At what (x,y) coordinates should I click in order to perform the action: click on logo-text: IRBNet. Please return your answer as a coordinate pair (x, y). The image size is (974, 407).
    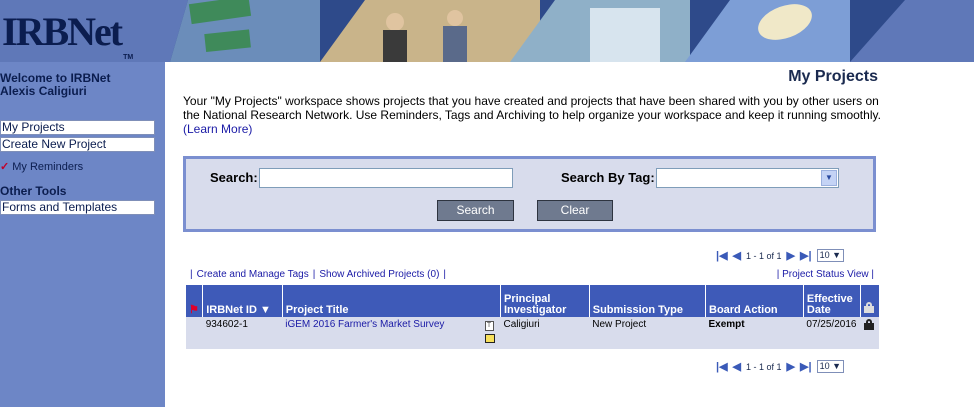
    Looking at the image, I should click on (62, 31).